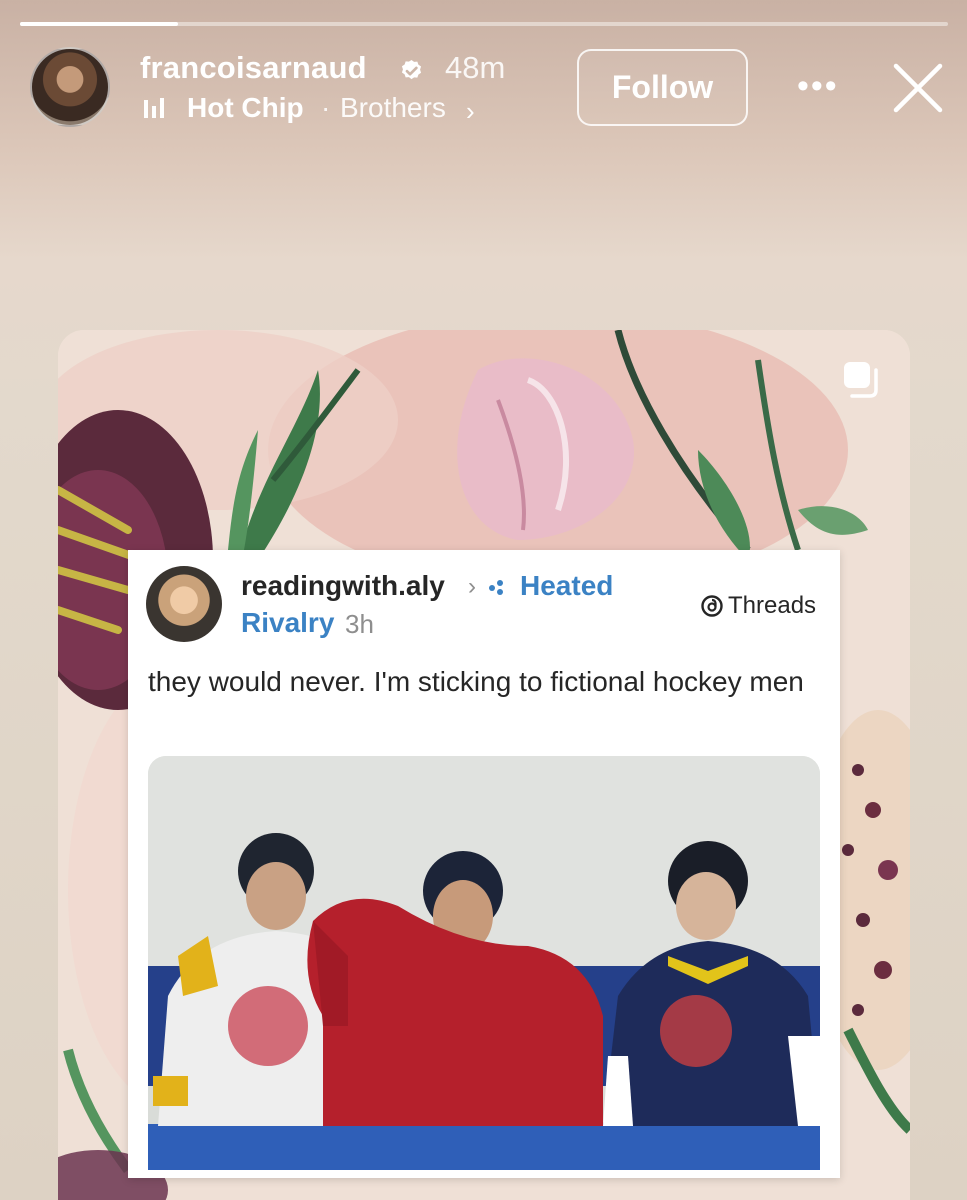 The height and width of the screenshot is (1200, 967). I want to click on threads-logo-icon, so click(712, 606).